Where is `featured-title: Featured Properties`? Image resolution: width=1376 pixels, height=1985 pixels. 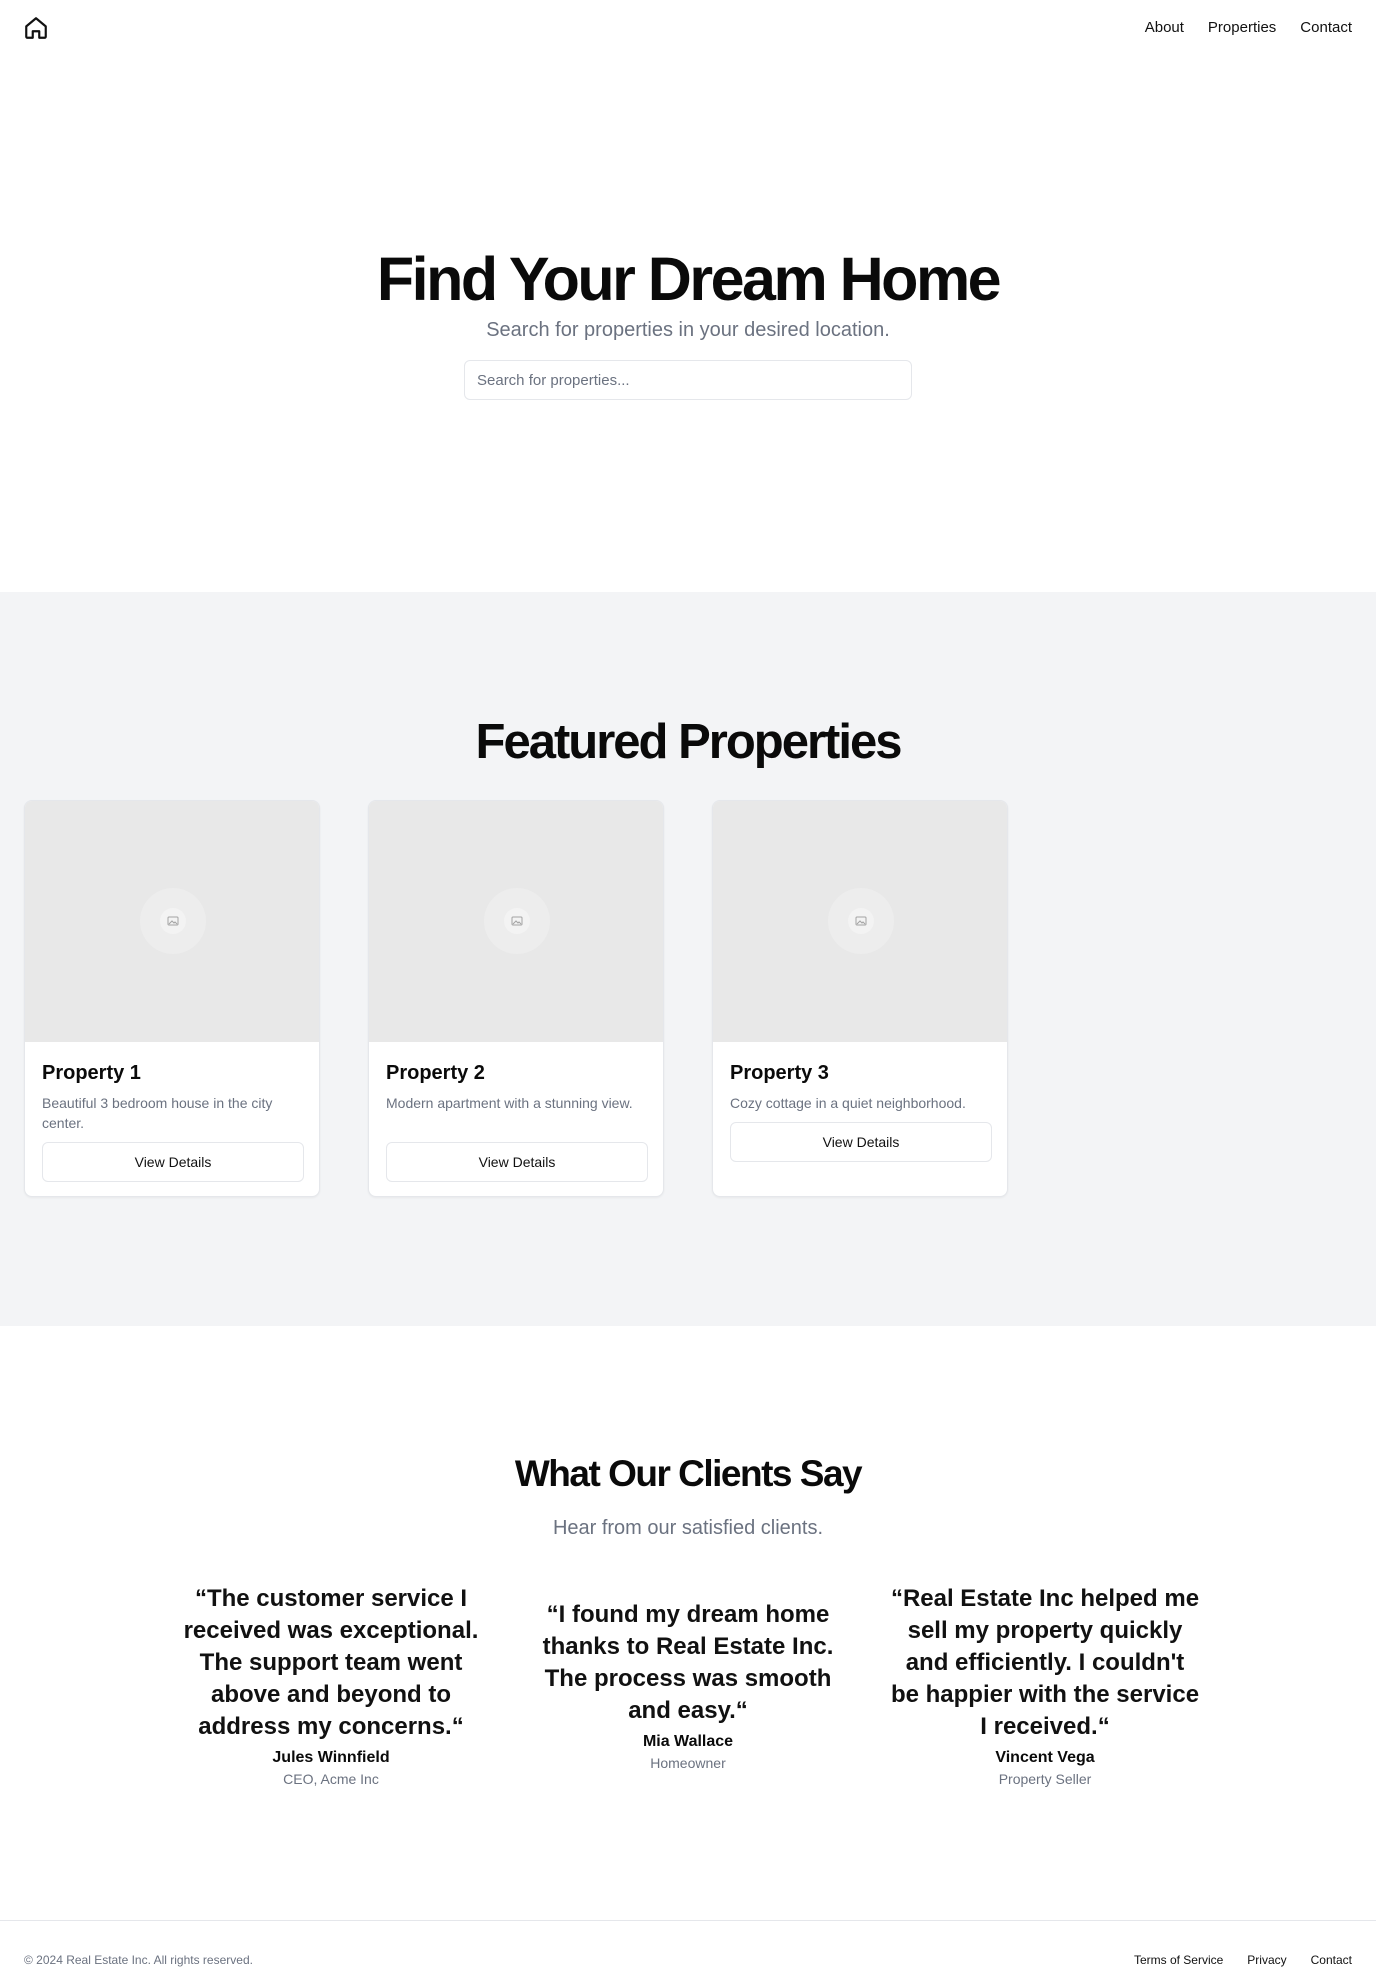 featured-title: Featured Properties is located at coordinates (689, 742).